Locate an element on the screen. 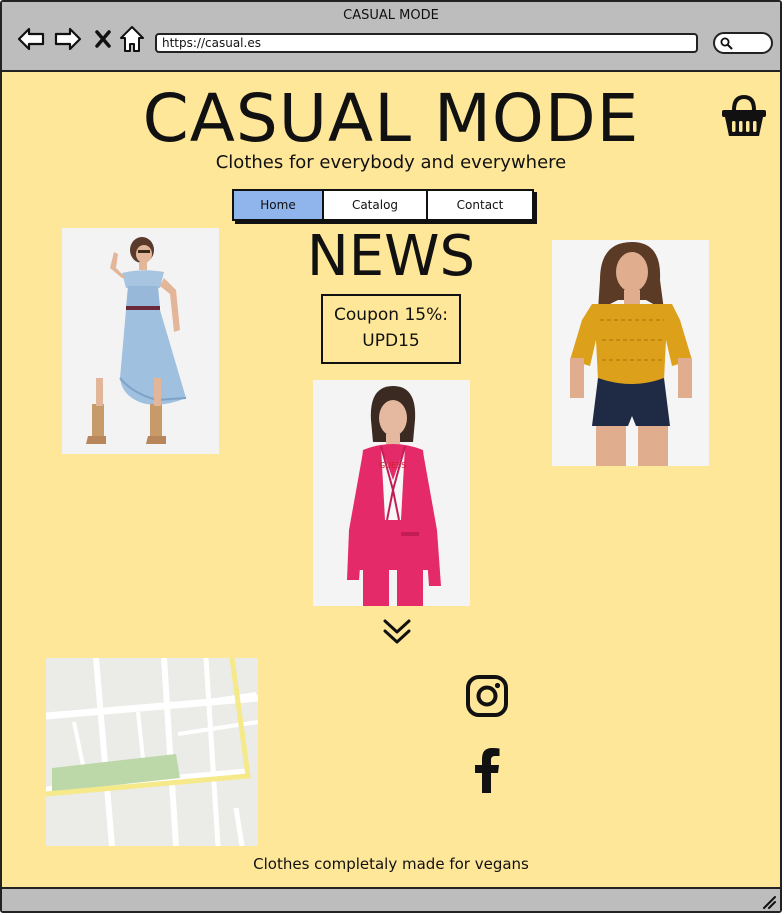 The image size is (784, 915). browser-statusbar is located at coordinates (391, 899).